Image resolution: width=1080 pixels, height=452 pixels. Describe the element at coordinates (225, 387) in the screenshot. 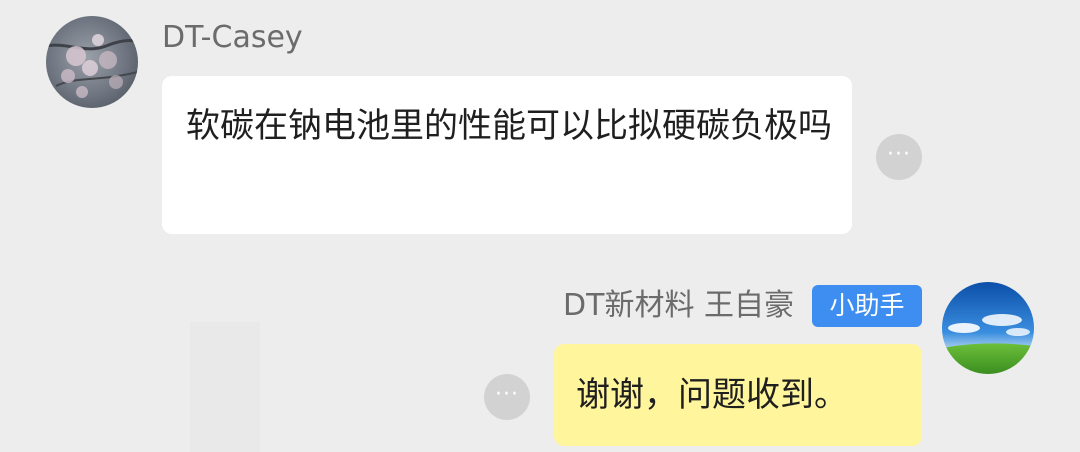

I see `background-panel` at that location.